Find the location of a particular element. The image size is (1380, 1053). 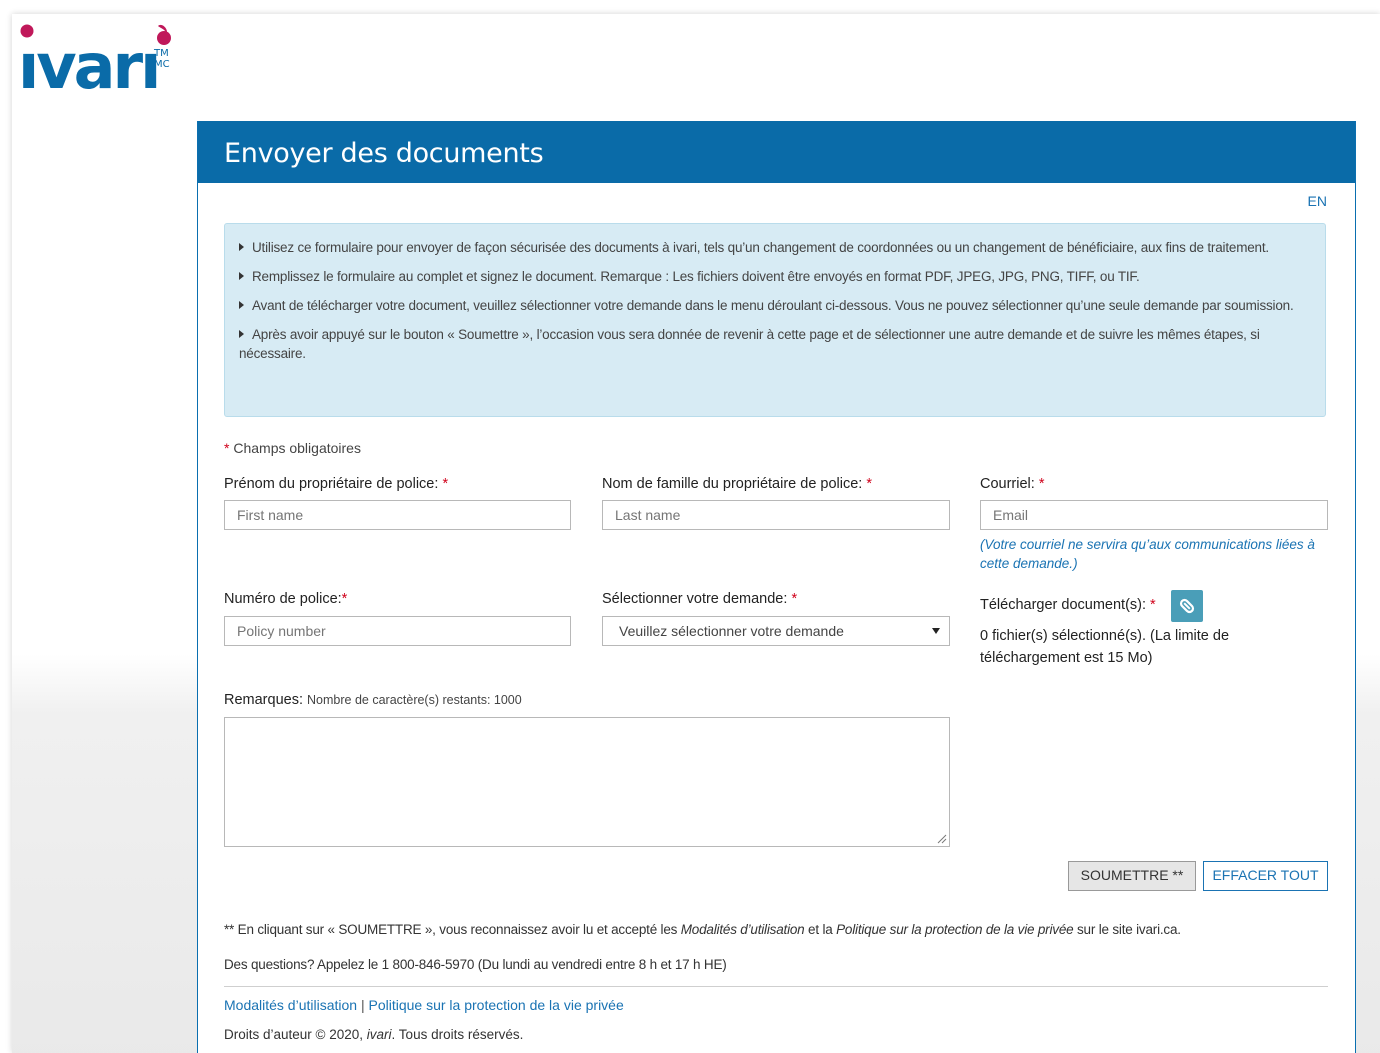

attach-file-button is located at coordinates (1187, 606).